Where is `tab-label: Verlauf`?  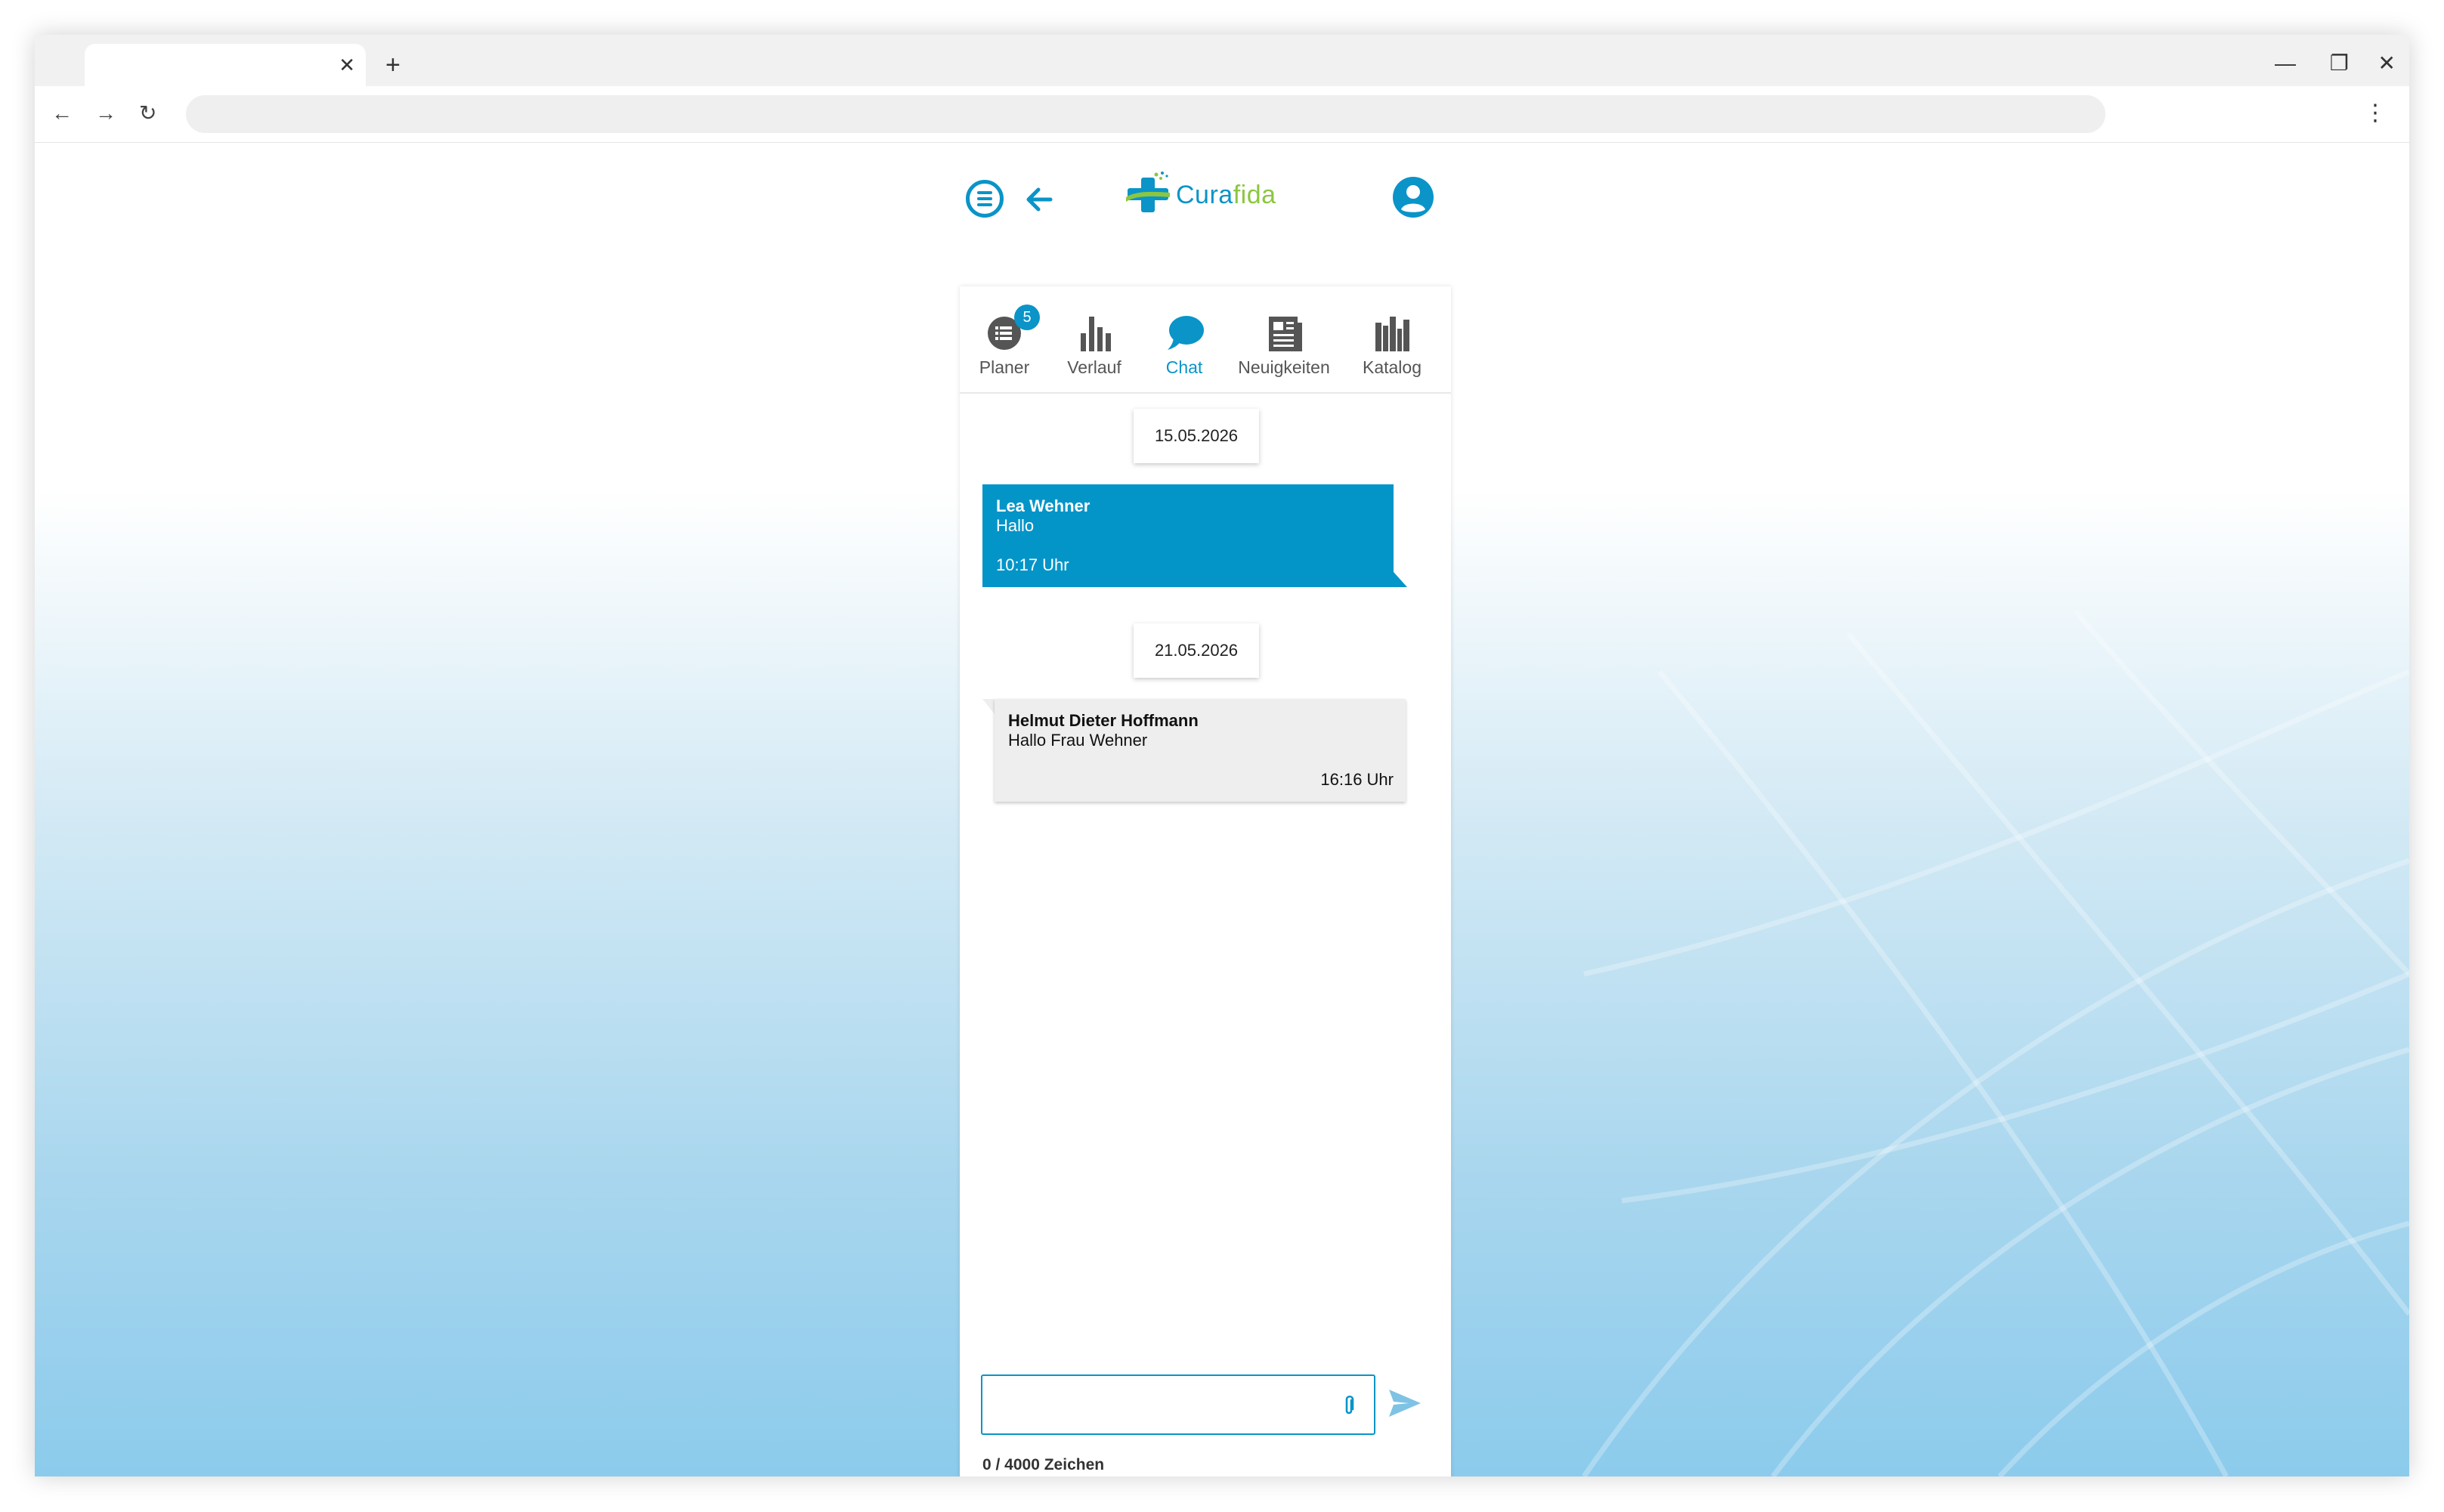 tab-label: Verlauf is located at coordinates (1094, 367).